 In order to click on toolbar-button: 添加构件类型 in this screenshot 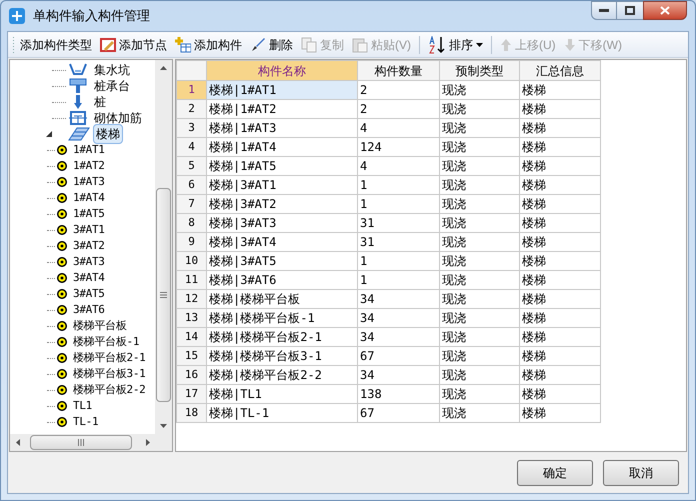, I will do `click(56, 45)`.